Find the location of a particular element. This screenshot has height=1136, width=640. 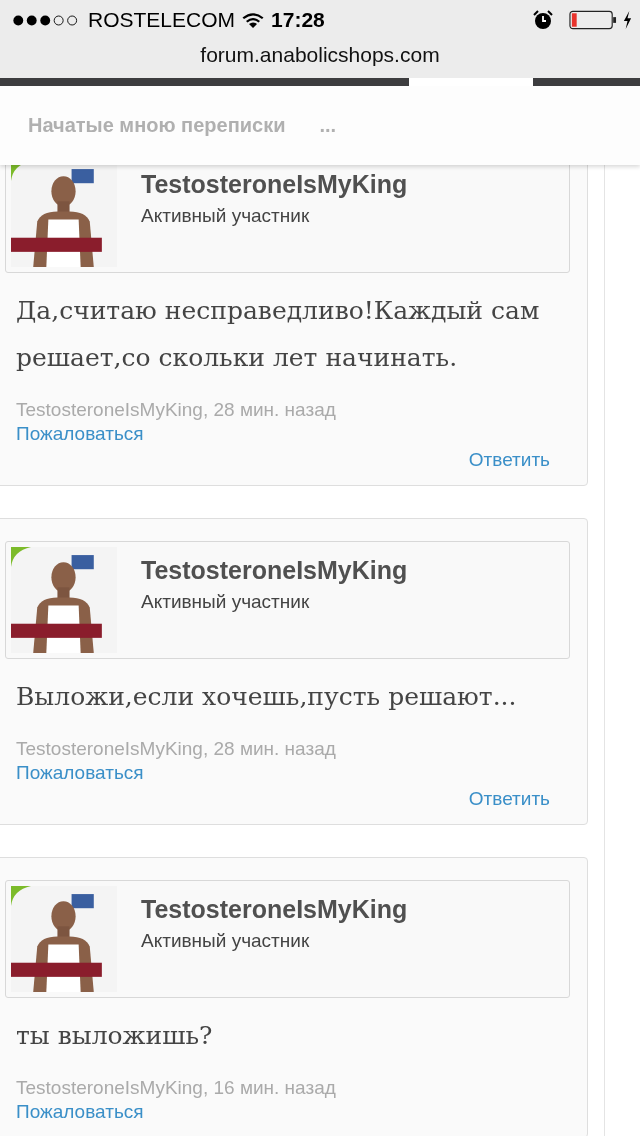

post-meta: TestosteroneIsMyKing, 16 мин. назад is located at coordinates (176, 1088).